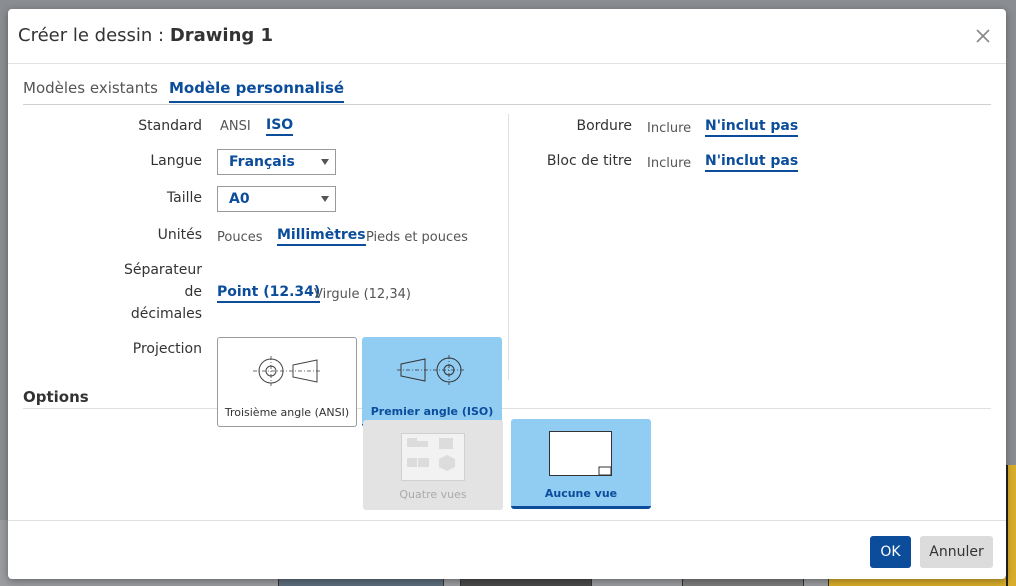 This screenshot has height=586, width=1016. I want to click on units-feet-inches-option: Pieds et pouces, so click(417, 237).